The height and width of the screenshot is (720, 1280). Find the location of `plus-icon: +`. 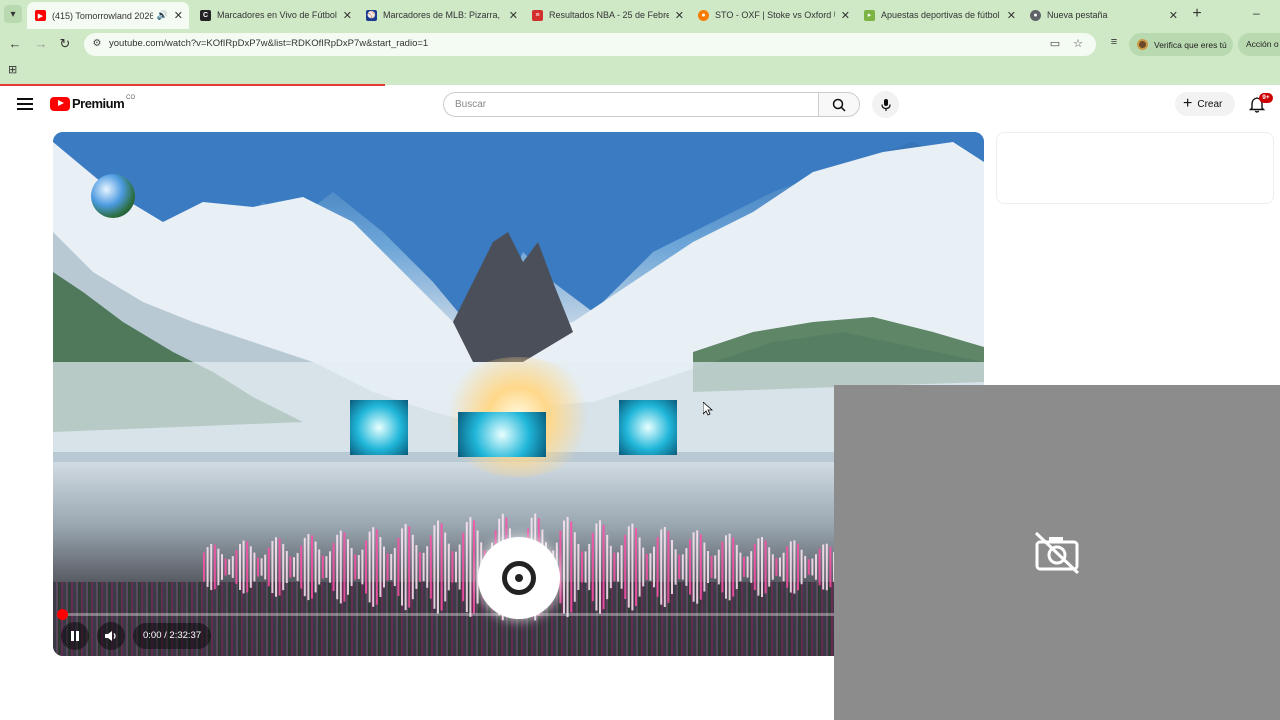

plus-icon: + is located at coordinates (1188, 103).